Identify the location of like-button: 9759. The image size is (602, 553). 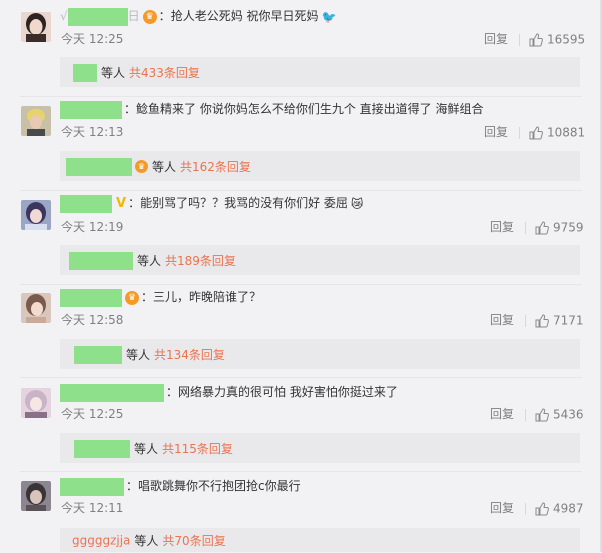
(559, 227).